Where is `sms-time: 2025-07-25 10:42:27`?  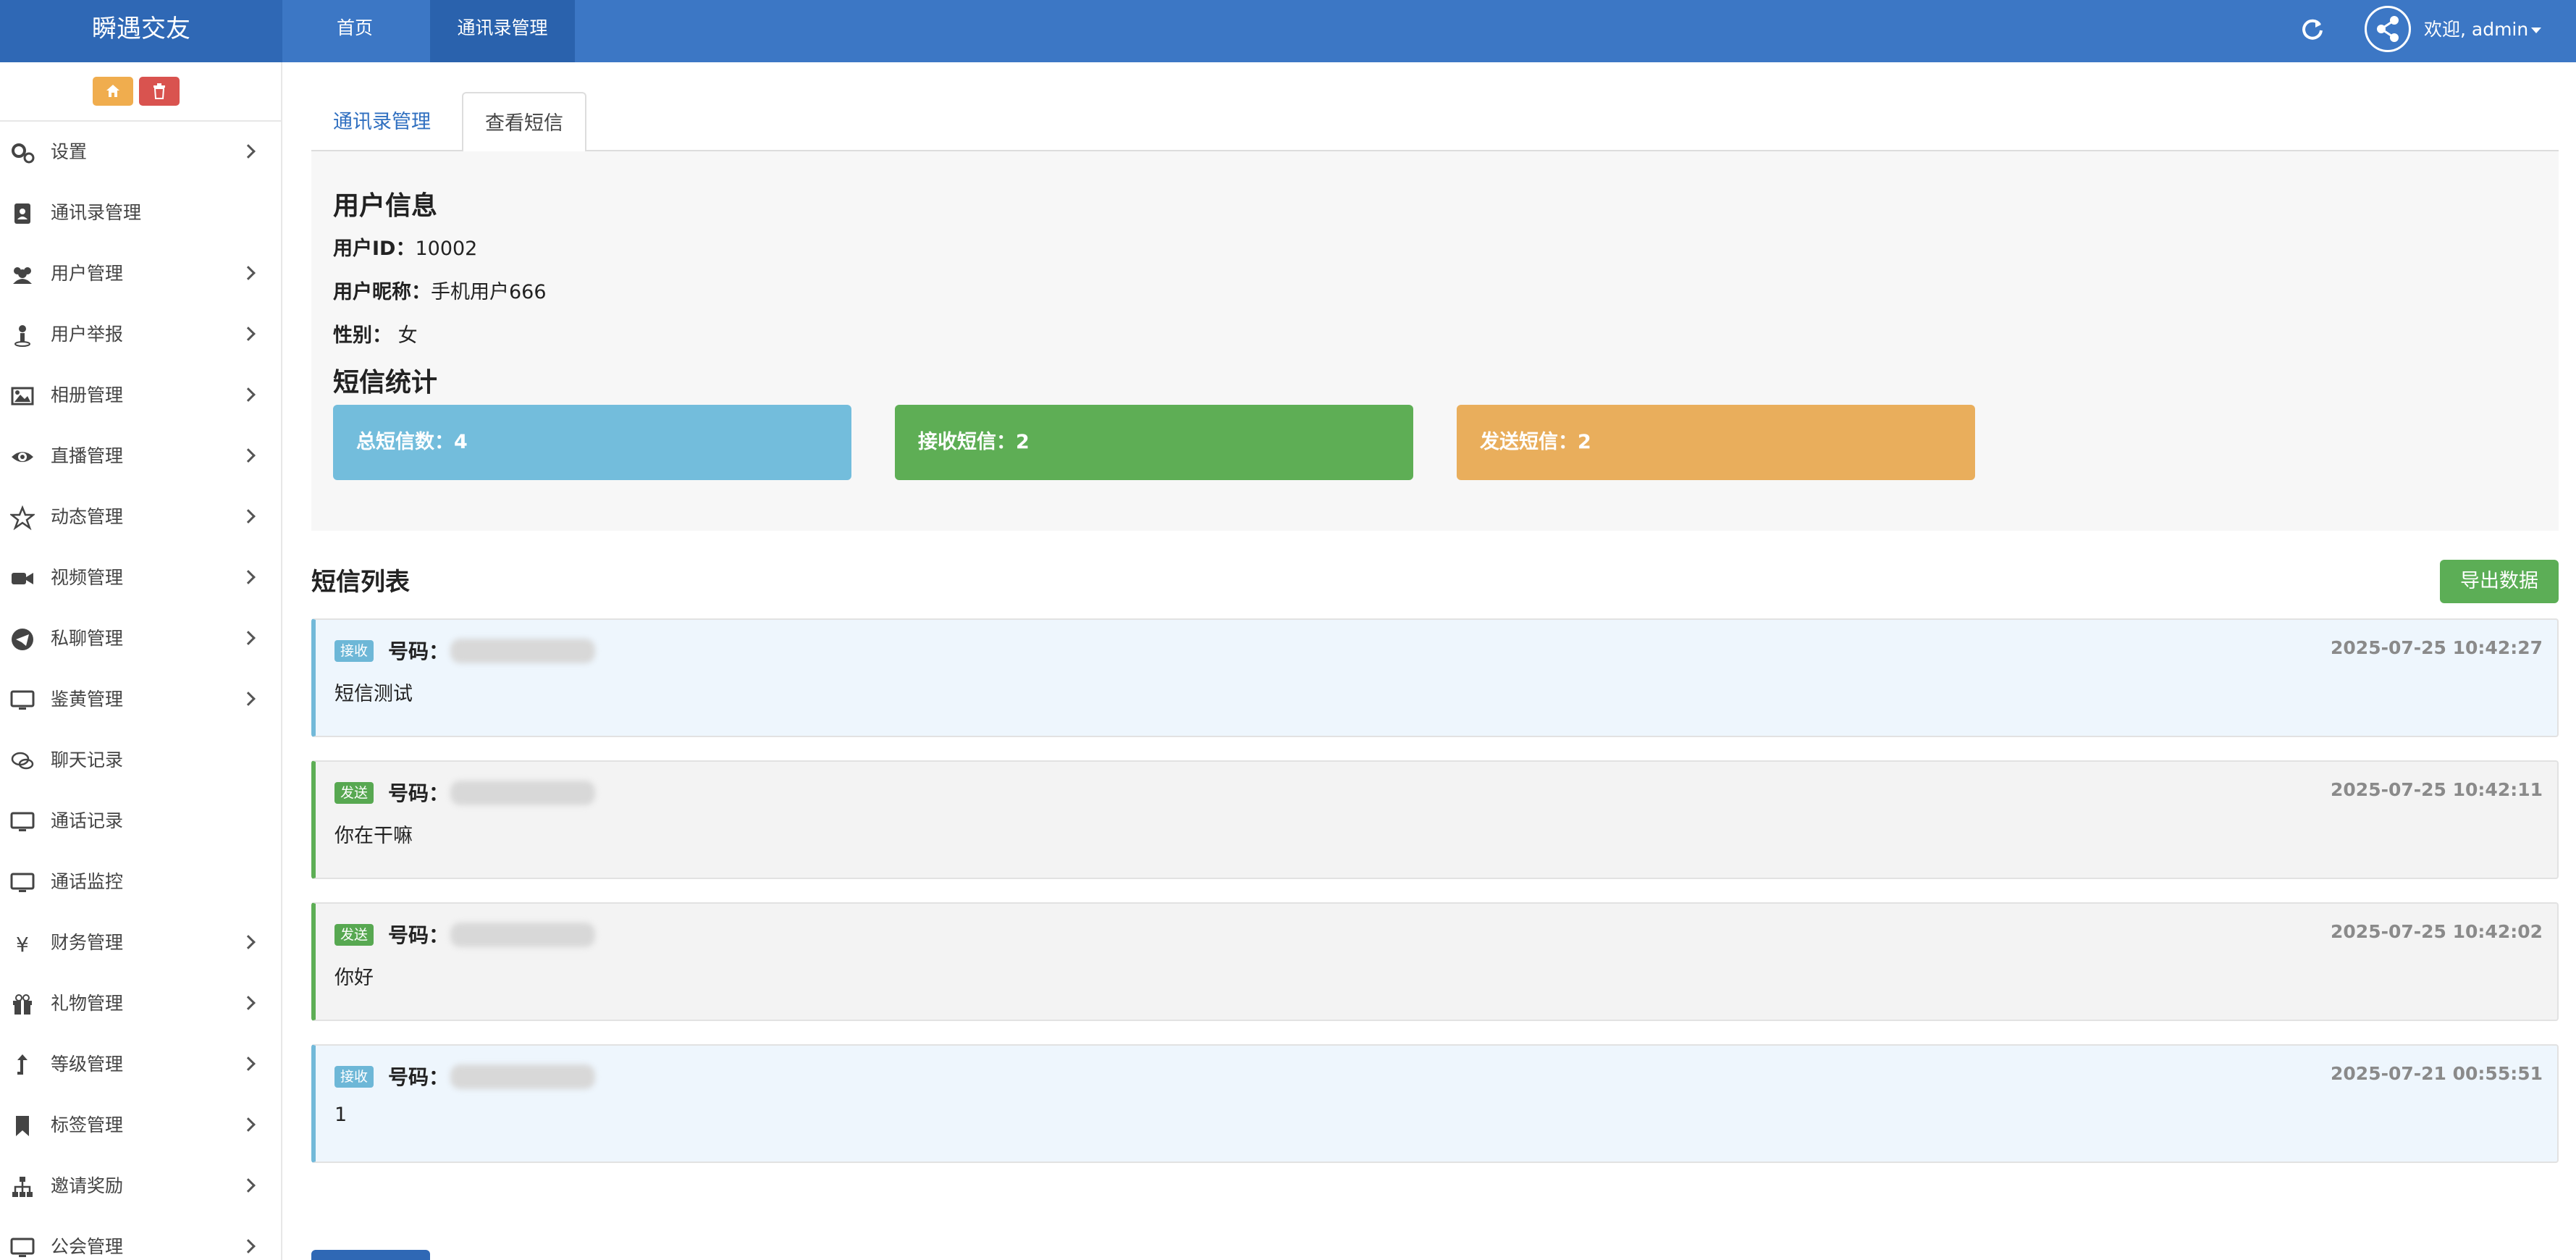 sms-time: 2025-07-25 10:42:27 is located at coordinates (2437, 647).